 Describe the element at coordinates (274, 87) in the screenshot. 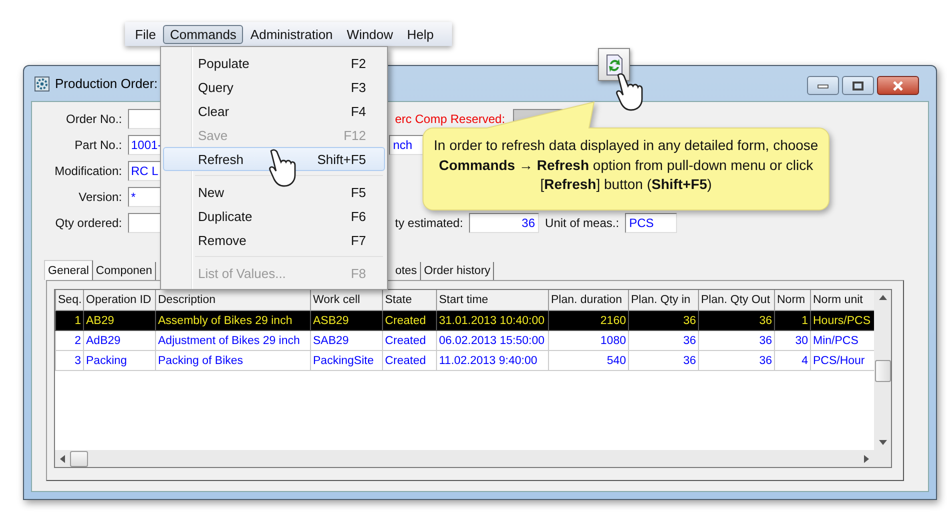

I see `menu-item: Query F3` at that location.